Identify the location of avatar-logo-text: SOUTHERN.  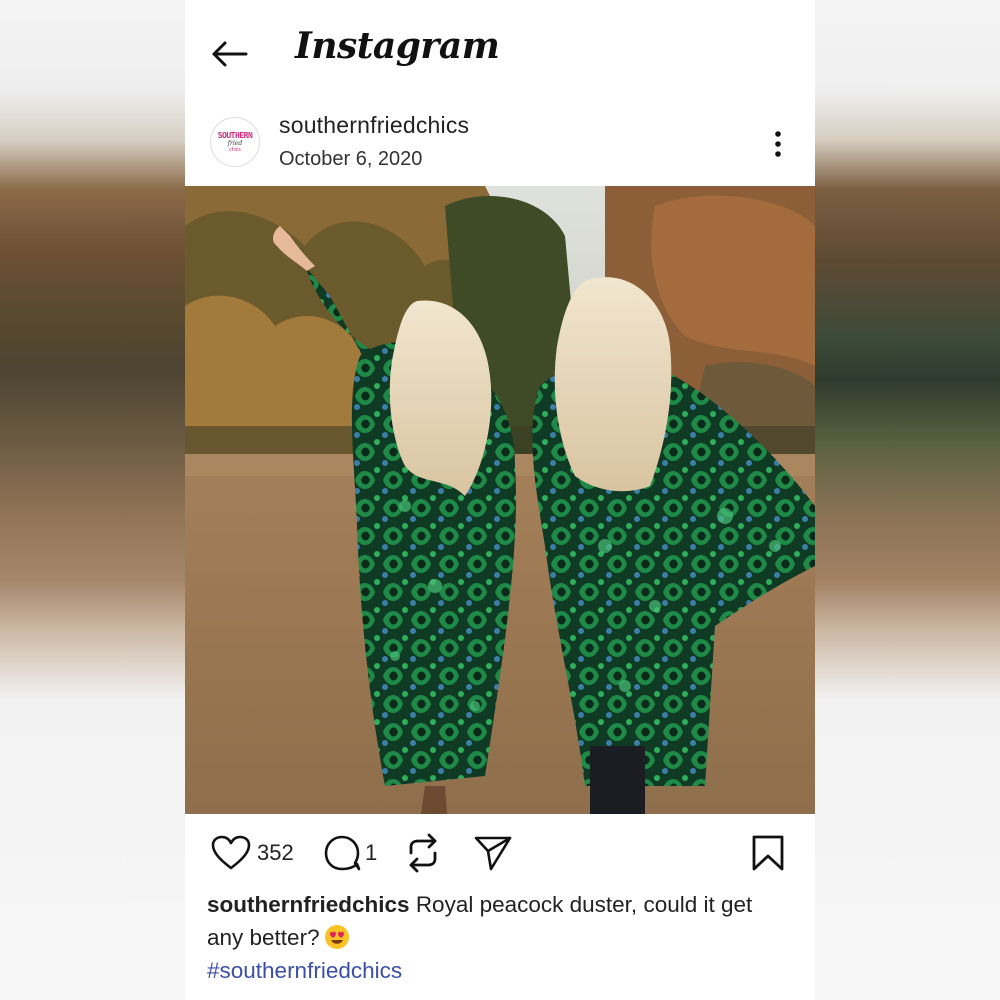
(235, 135).